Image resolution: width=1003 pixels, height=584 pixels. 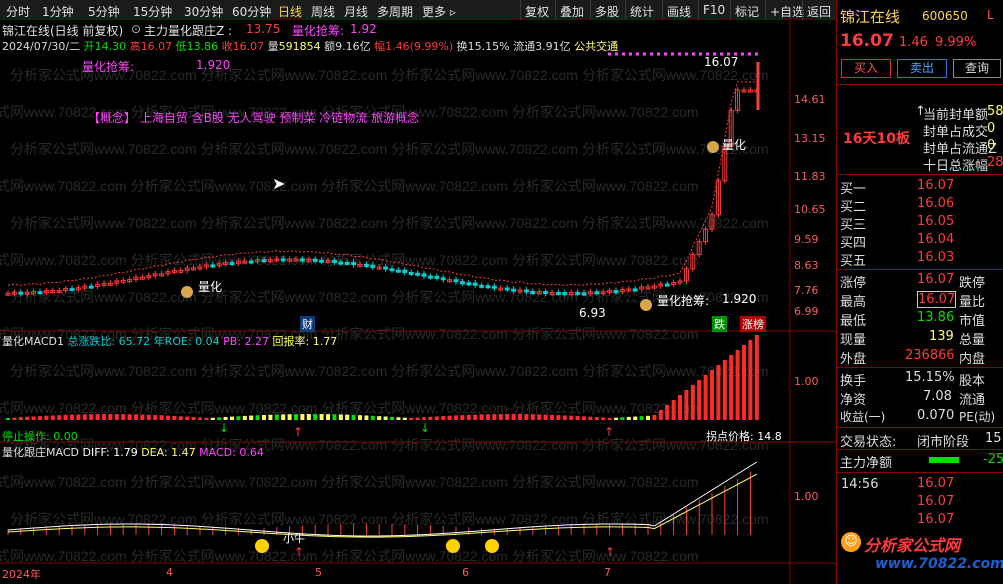 What do you see at coordinates (866, 68) in the screenshot?
I see `buy-button: 买入` at bounding box center [866, 68].